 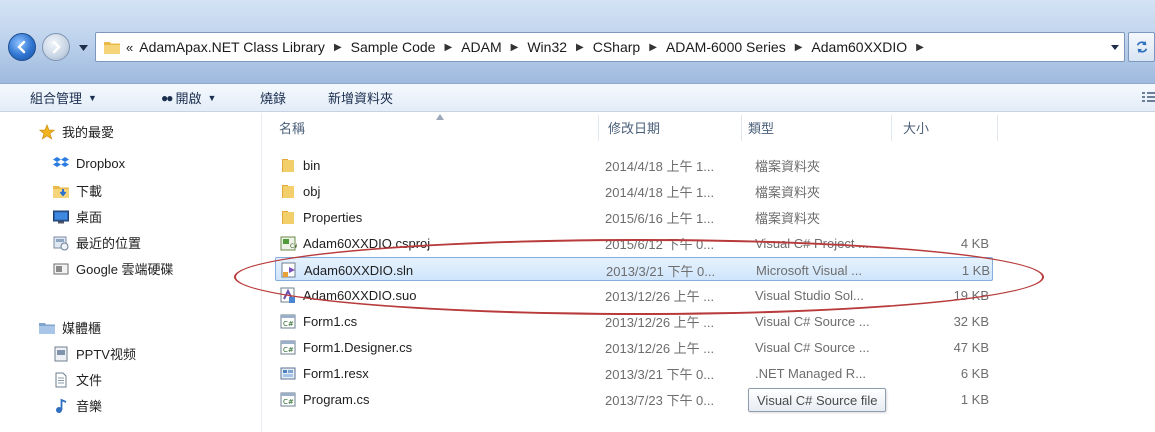 What do you see at coordinates (547, 47) in the screenshot?
I see `breadcrumb-label: Win32` at bounding box center [547, 47].